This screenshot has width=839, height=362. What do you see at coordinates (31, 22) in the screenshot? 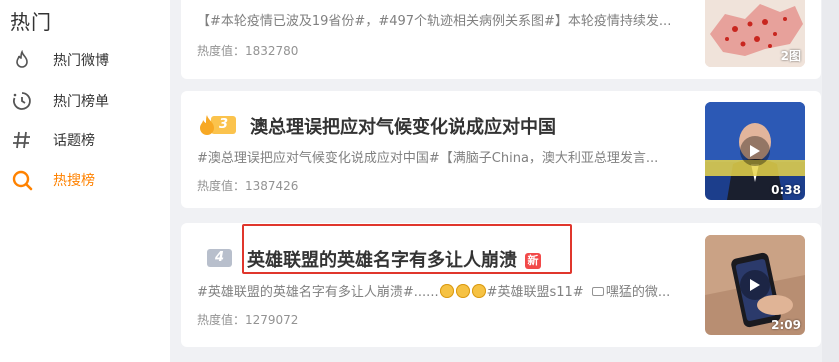
I see `sidebar-title: 热门` at bounding box center [31, 22].